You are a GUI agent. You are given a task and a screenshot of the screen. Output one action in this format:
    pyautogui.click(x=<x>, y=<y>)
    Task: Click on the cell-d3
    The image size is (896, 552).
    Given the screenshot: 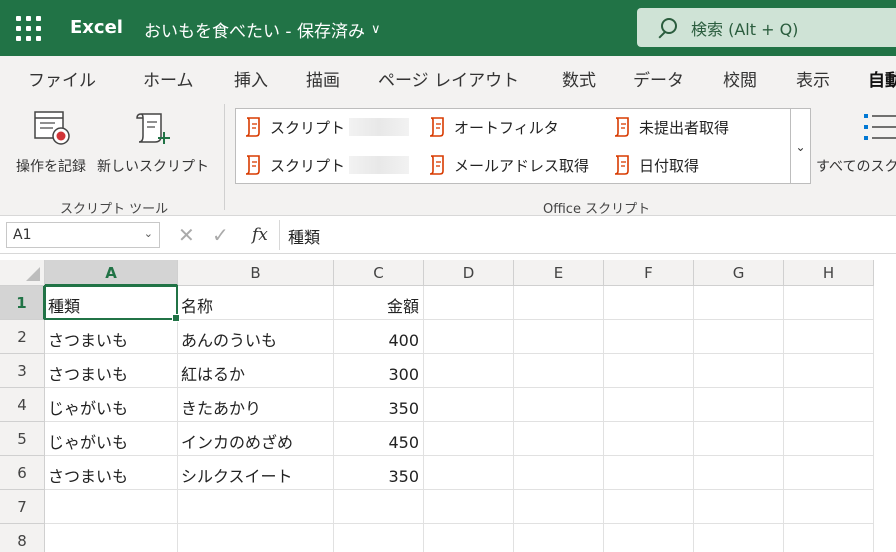 What is the action you would take?
    pyautogui.click(x=469, y=371)
    